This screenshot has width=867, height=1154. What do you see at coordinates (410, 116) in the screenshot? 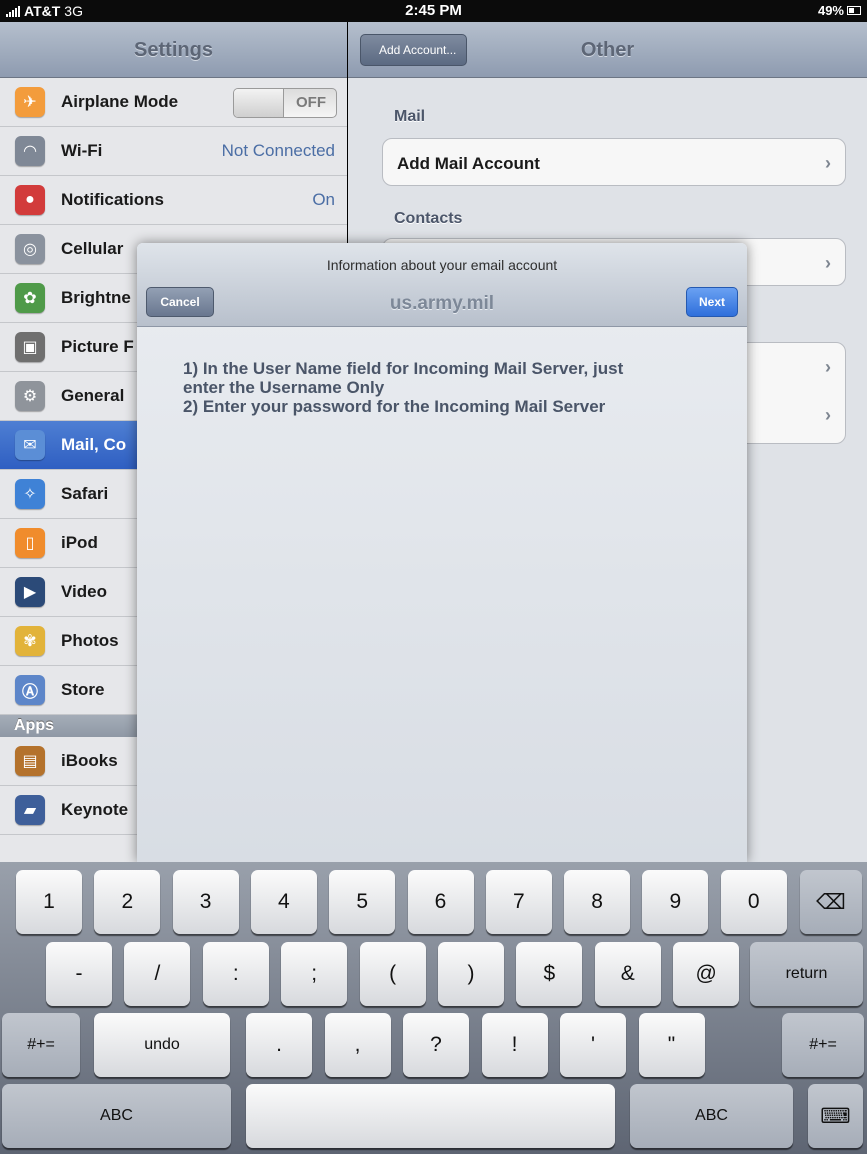
I see `mail-section-header: Mail` at bounding box center [410, 116].